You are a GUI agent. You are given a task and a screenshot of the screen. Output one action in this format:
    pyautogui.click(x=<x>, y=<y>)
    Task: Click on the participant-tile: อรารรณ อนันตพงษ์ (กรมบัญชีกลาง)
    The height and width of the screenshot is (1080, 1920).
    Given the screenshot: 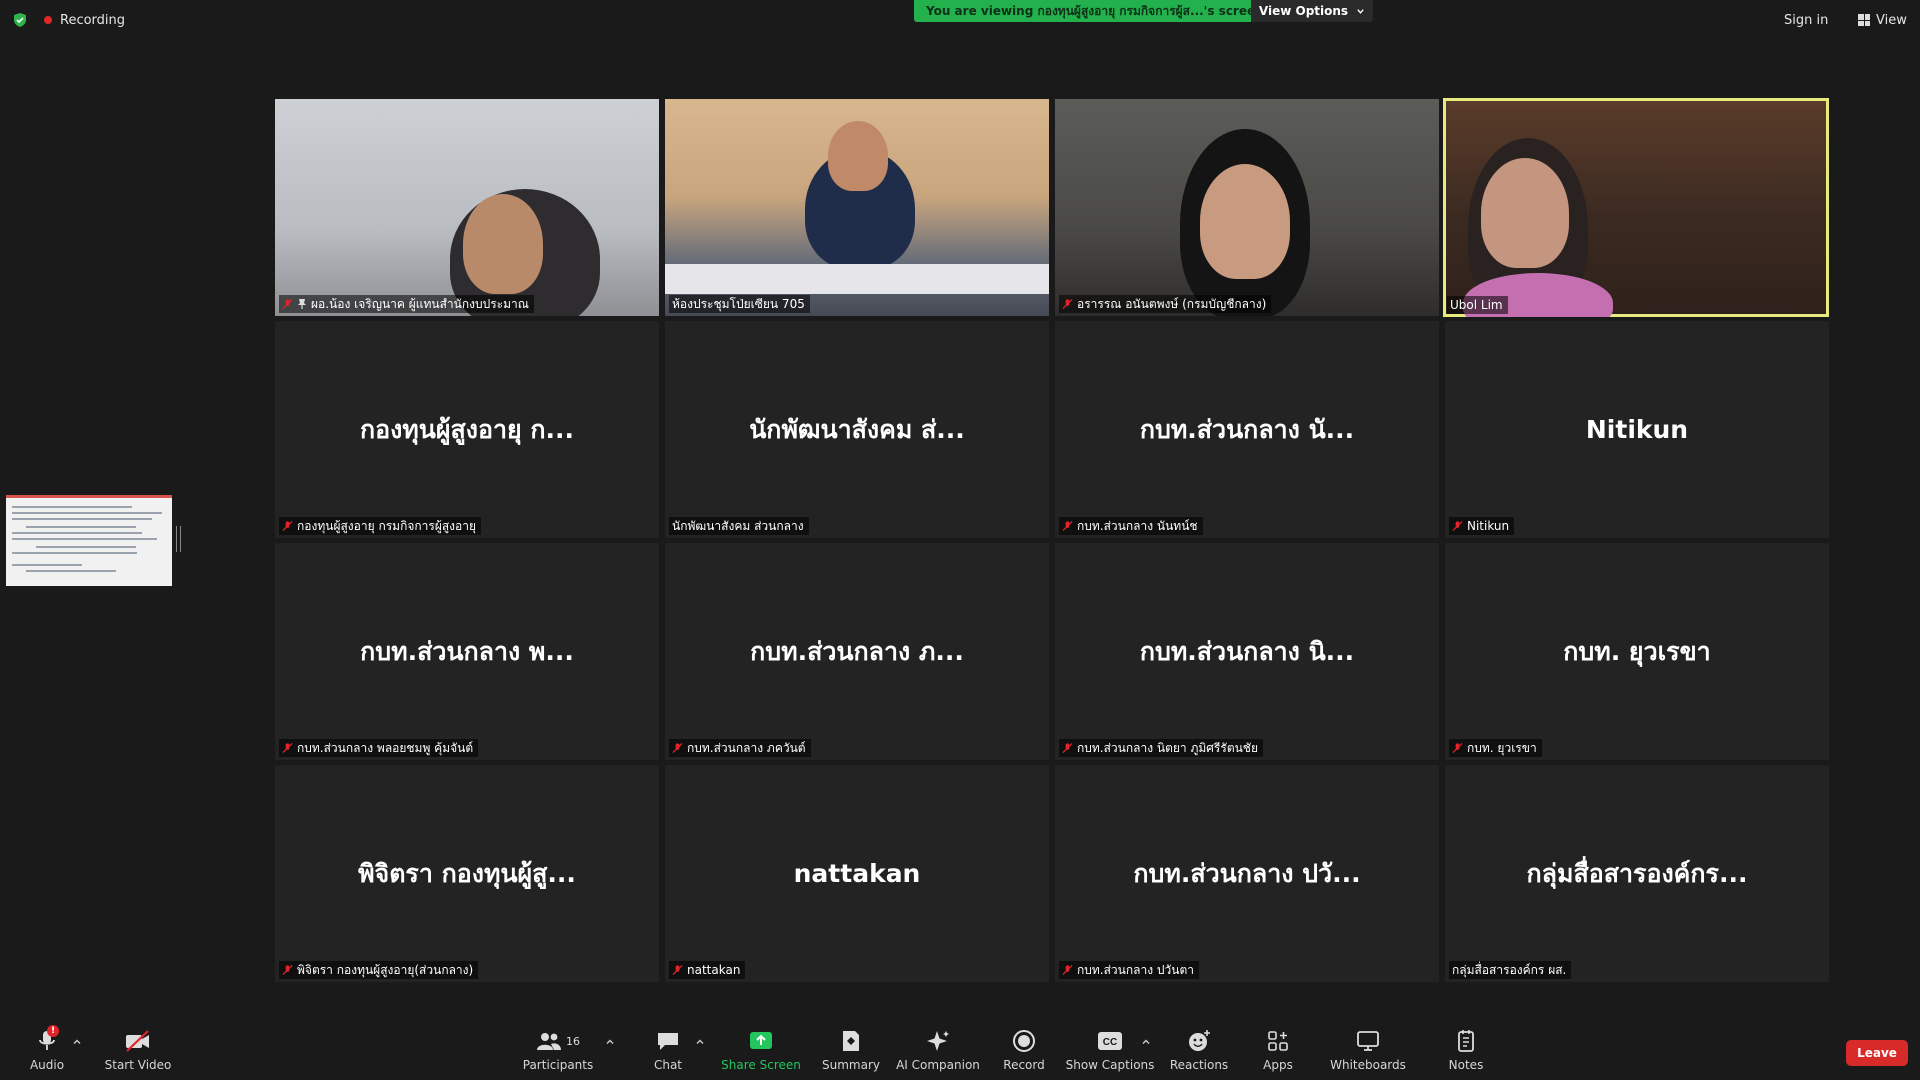 What is the action you would take?
    pyautogui.click(x=1247, y=207)
    